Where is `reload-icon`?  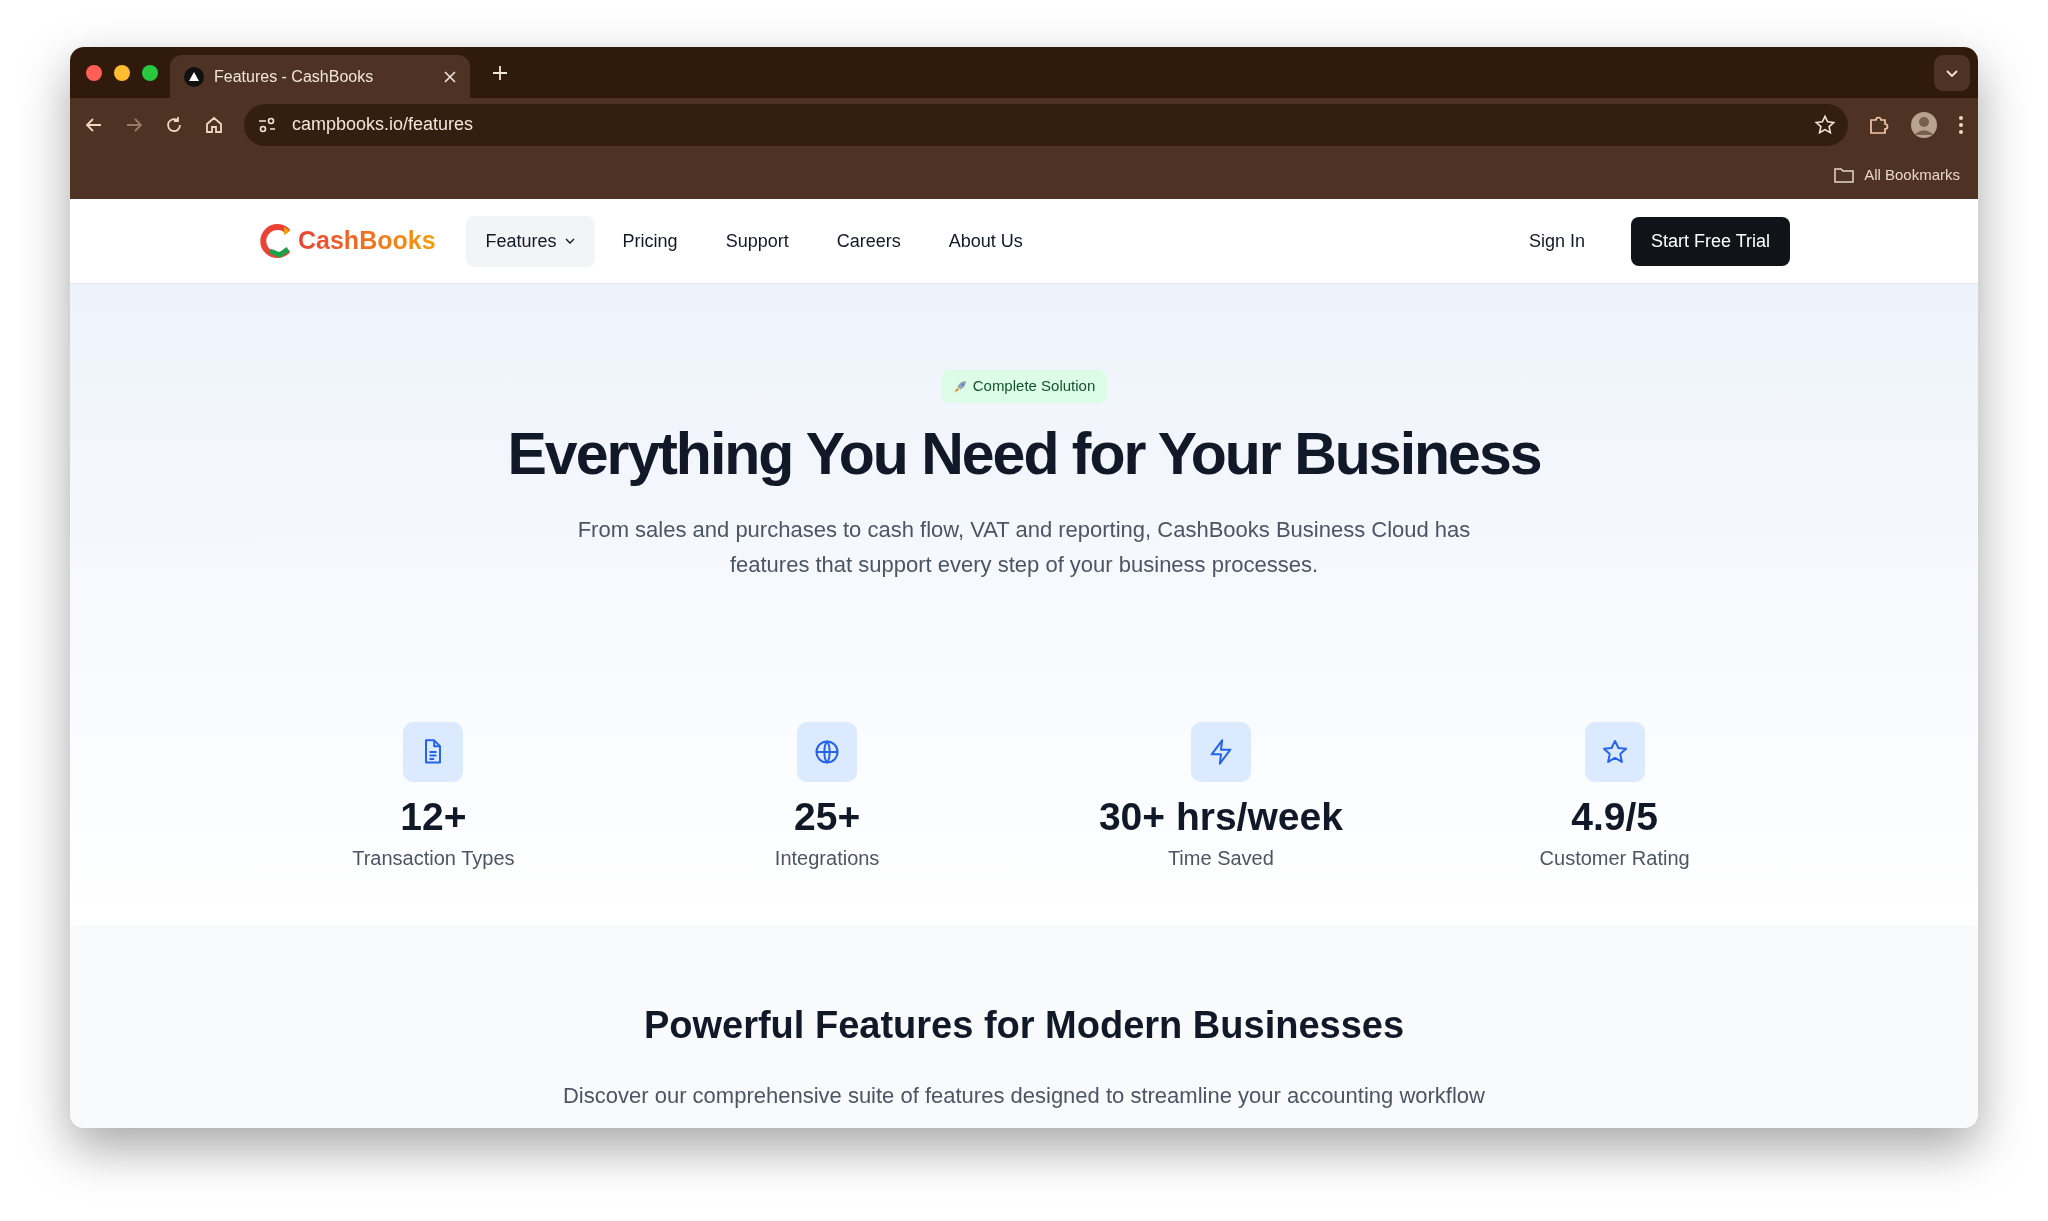 reload-icon is located at coordinates (174, 124).